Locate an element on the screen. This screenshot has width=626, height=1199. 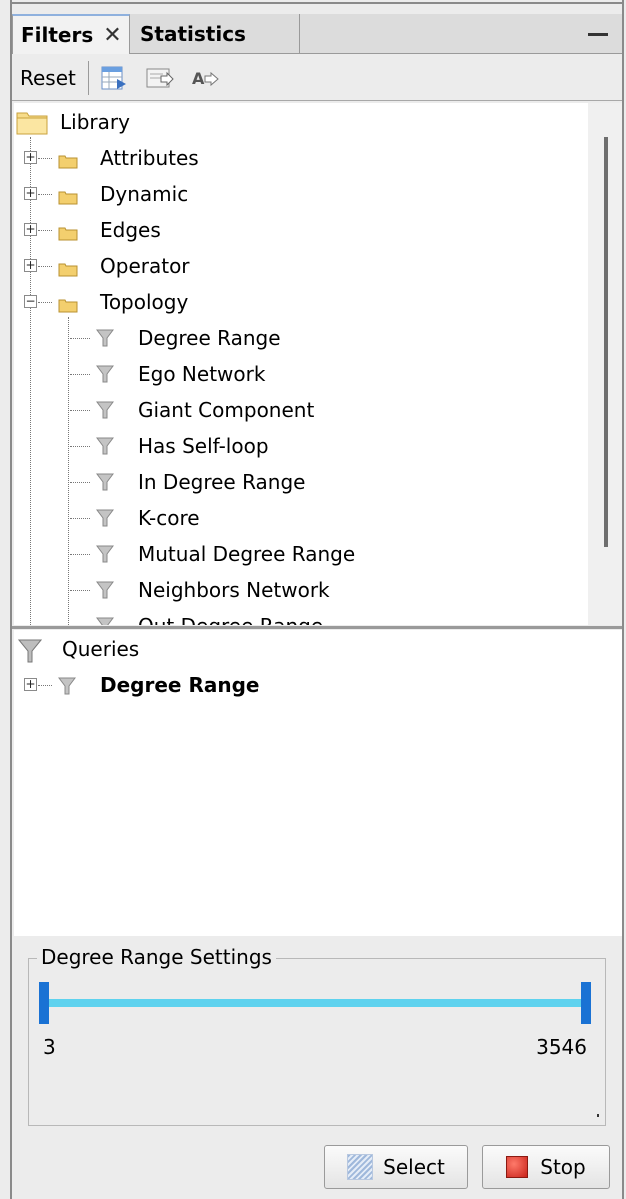
filter-item: Mutual Degree Range is located at coordinates (246, 554).